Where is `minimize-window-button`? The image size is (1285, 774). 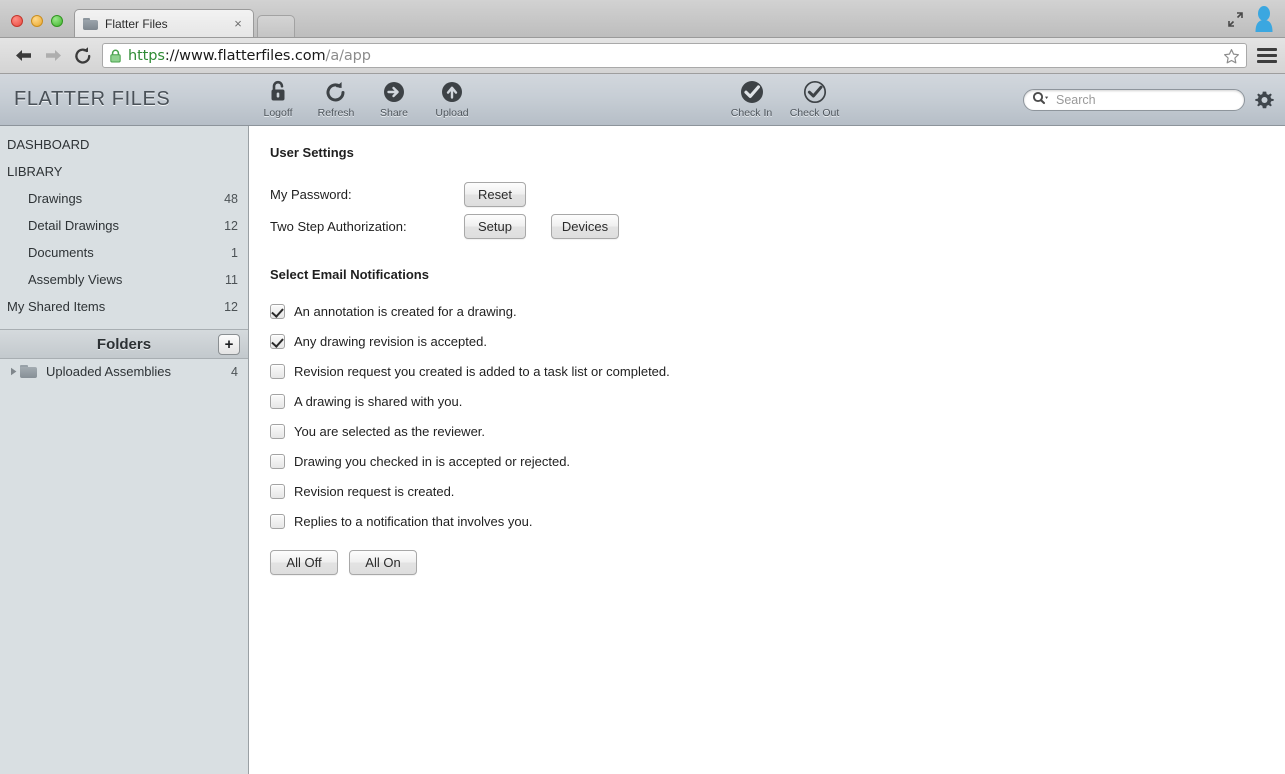 minimize-window-button is located at coordinates (37, 21).